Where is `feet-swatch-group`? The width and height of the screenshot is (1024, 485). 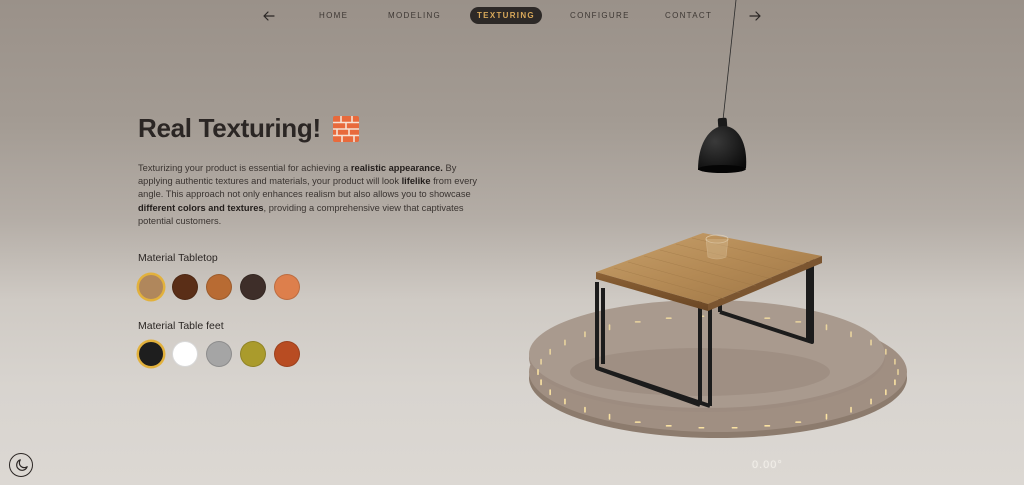 feet-swatch-group is located at coordinates (219, 354).